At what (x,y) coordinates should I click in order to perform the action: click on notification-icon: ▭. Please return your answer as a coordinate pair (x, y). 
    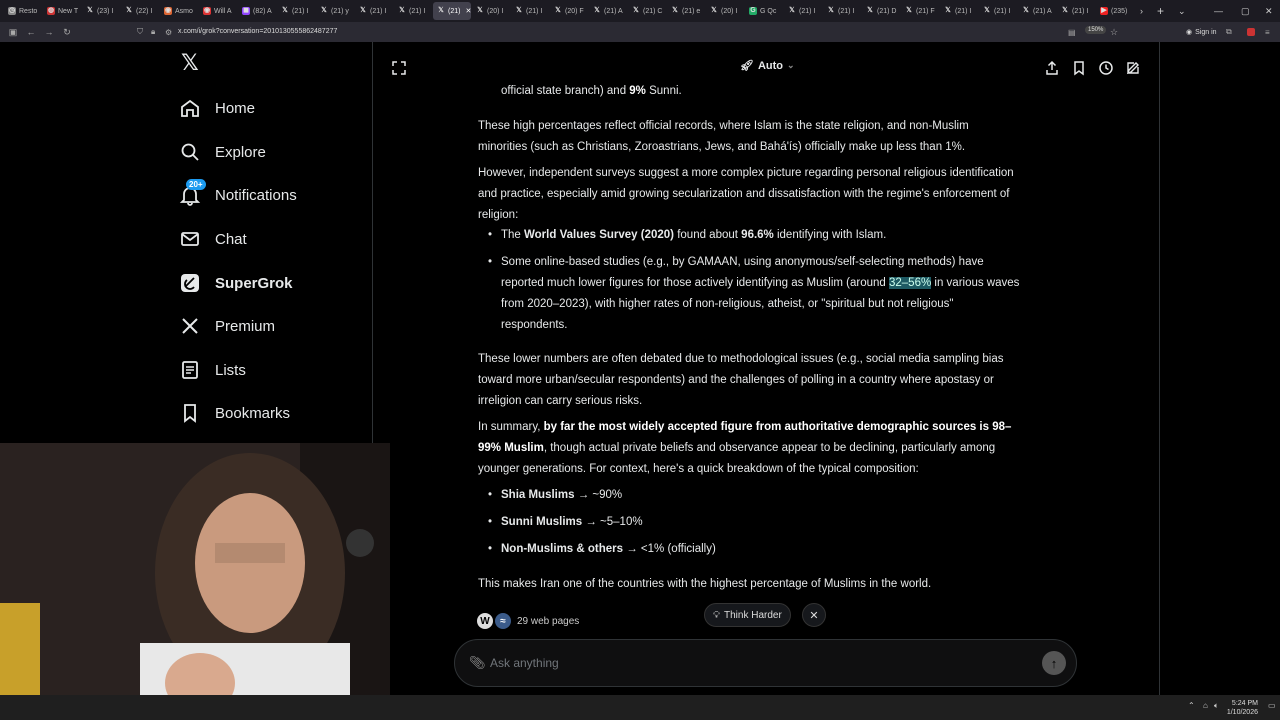
    Looking at the image, I should click on (1272, 705).